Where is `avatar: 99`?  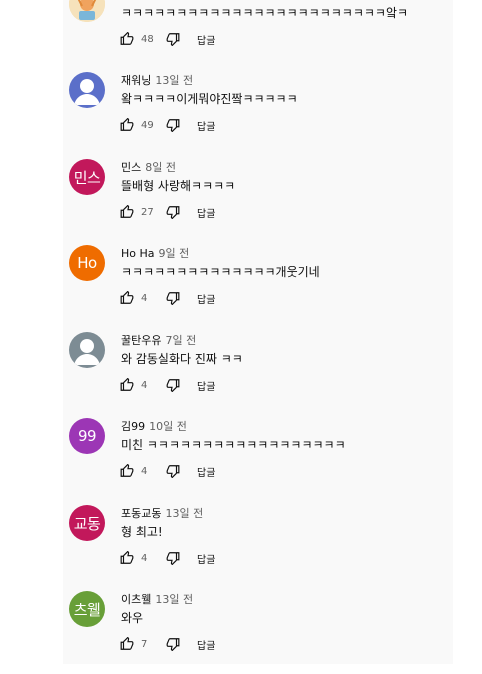 avatar: 99 is located at coordinates (87, 436).